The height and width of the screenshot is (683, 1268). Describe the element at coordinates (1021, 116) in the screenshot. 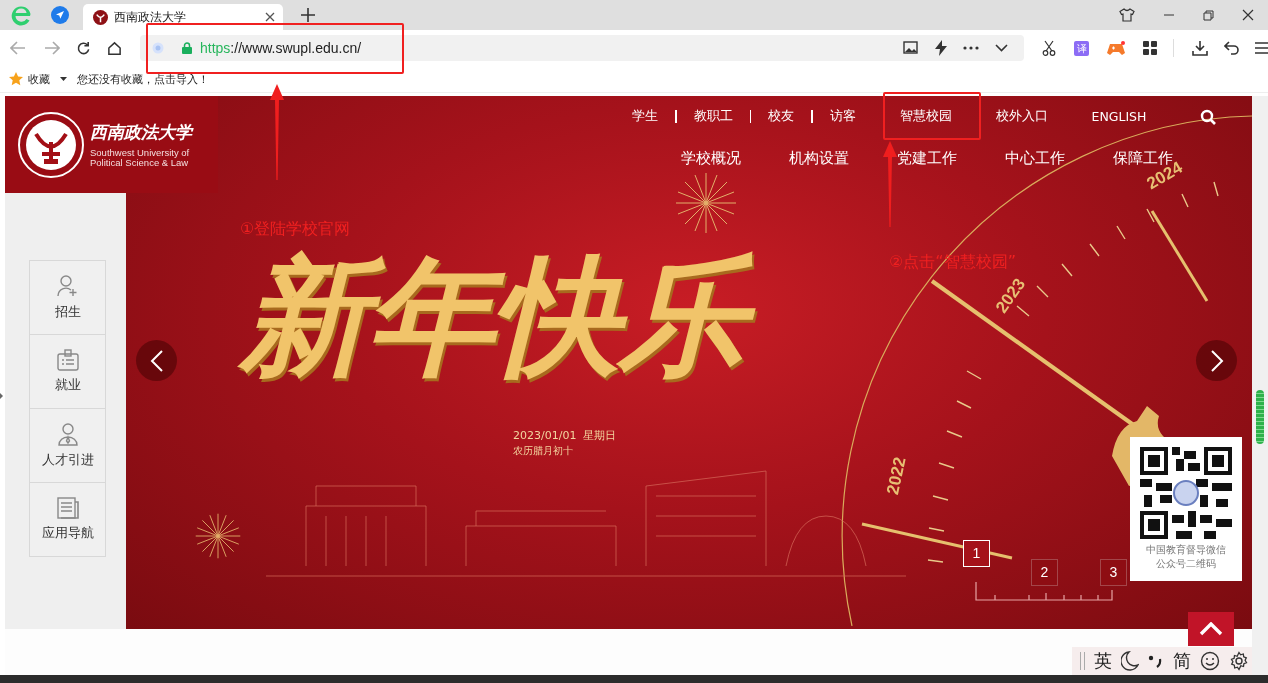

I see `top-link: 校外入口` at that location.